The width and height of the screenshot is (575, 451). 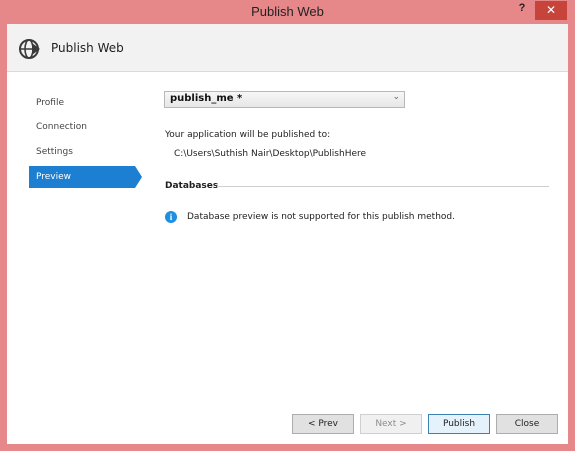 I want to click on window-title: Publish Web, so click(x=287, y=11).